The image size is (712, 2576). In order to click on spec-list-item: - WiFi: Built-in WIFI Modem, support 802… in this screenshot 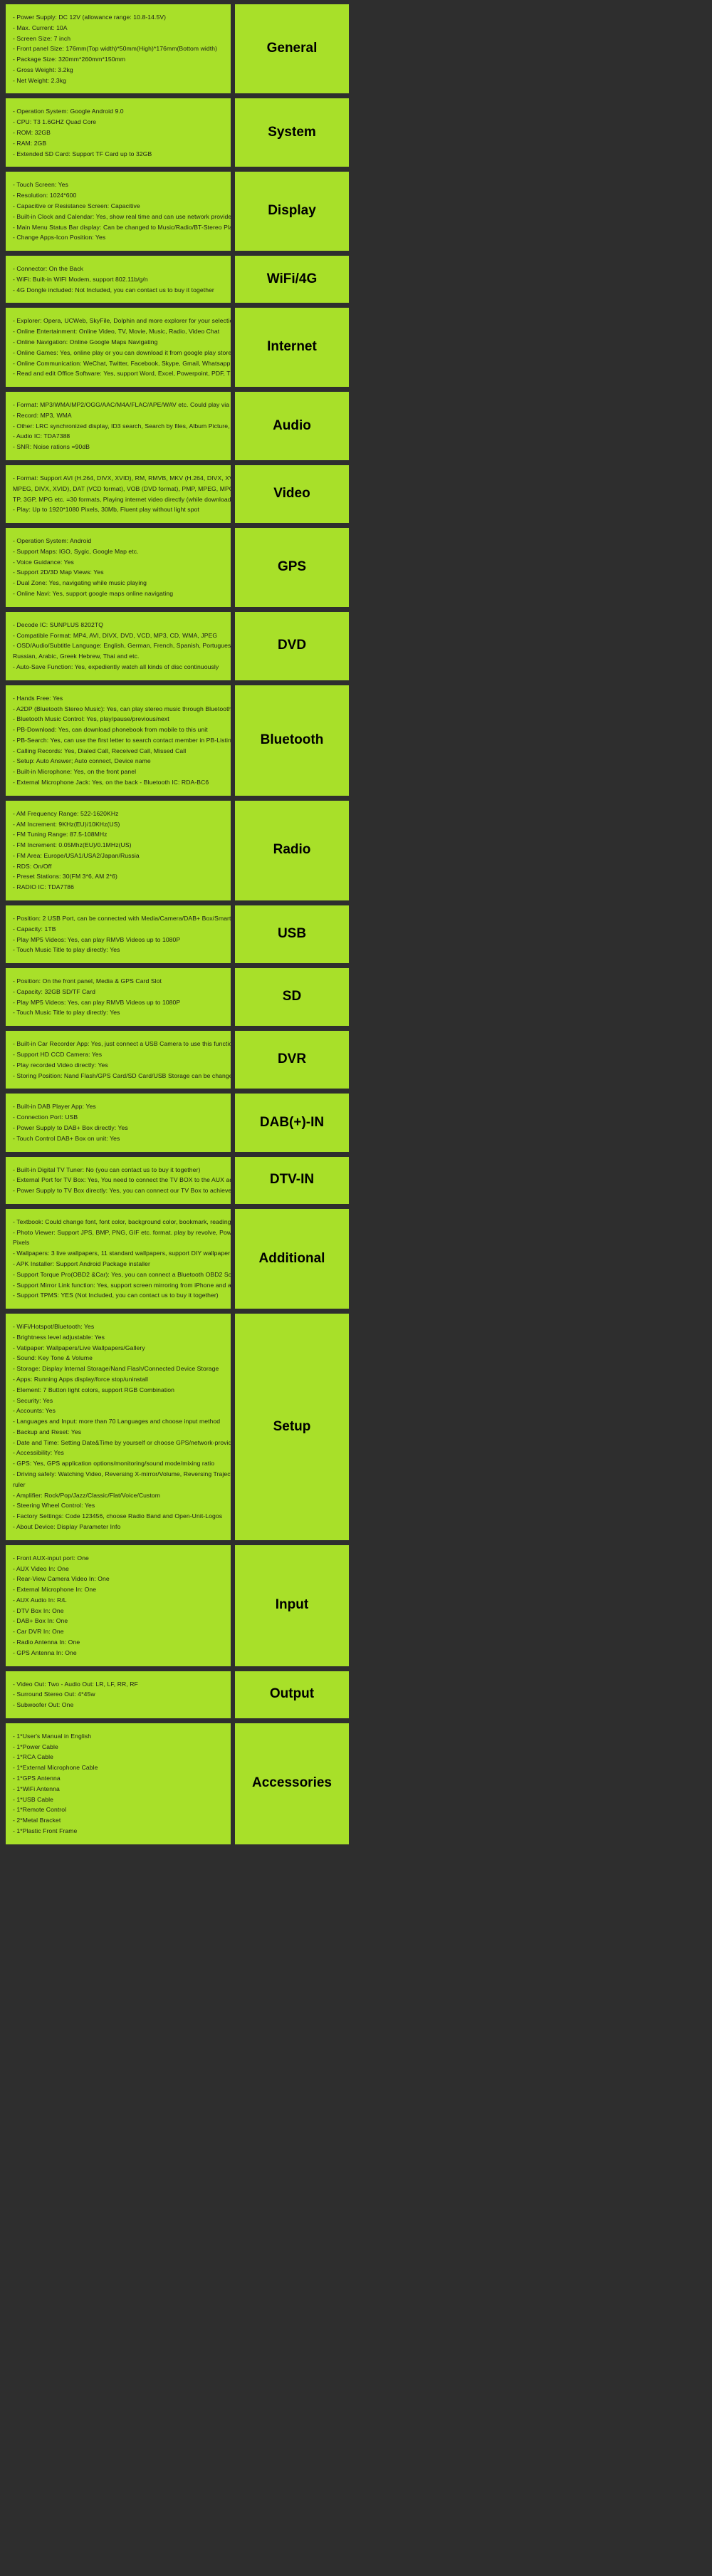, I will do `click(80, 279)`.